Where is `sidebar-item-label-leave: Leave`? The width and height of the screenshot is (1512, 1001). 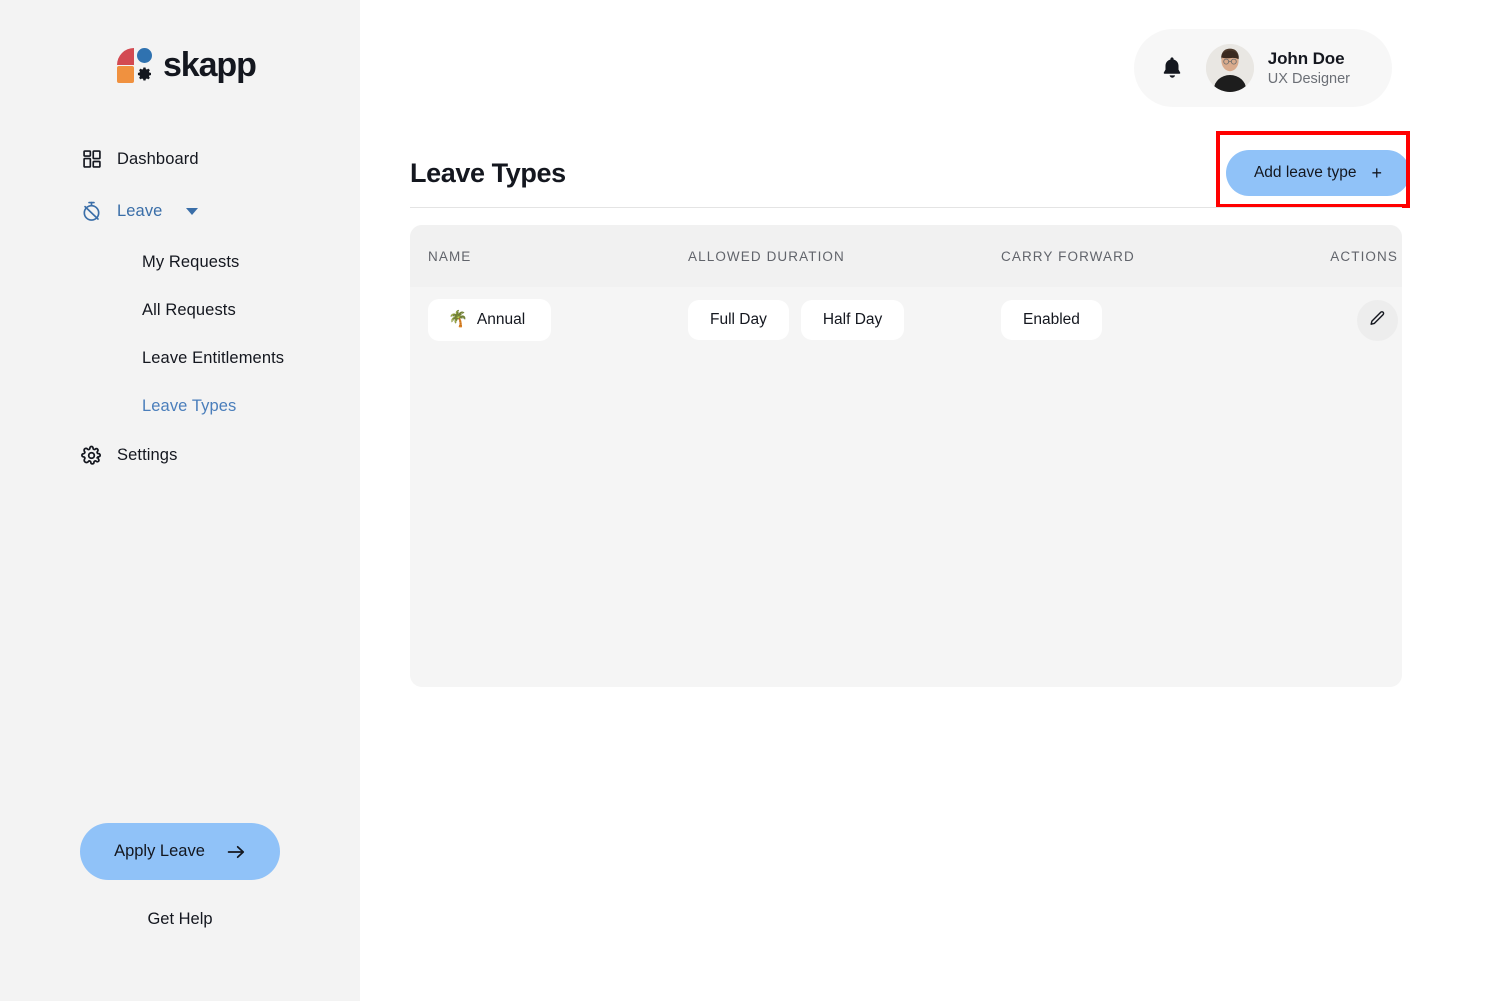
sidebar-item-label-leave: Leave is located at coordinates (140, 210).